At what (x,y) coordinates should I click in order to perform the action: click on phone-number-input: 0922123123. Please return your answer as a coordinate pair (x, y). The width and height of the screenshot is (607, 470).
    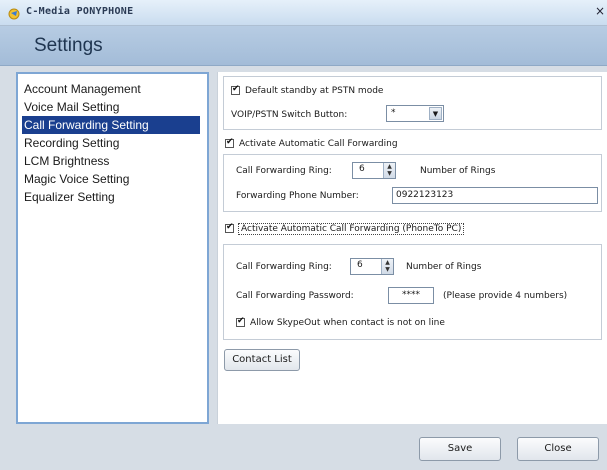
    Looking at the image, I should click on (495, 195).